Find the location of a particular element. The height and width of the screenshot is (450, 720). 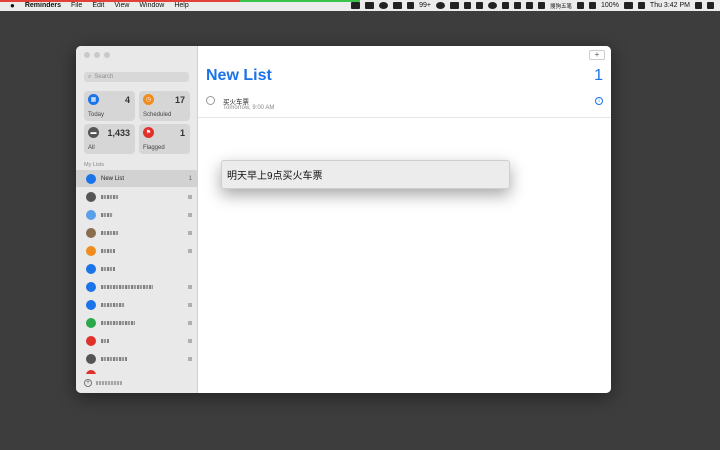

clock-icon: ◷ is located at coordinates (148, 99).